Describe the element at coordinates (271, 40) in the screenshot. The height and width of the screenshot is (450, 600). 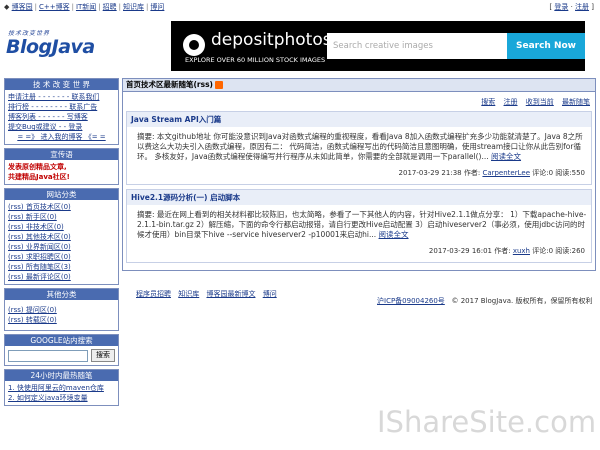
I see `ad-brand: depositphotos` at that location.